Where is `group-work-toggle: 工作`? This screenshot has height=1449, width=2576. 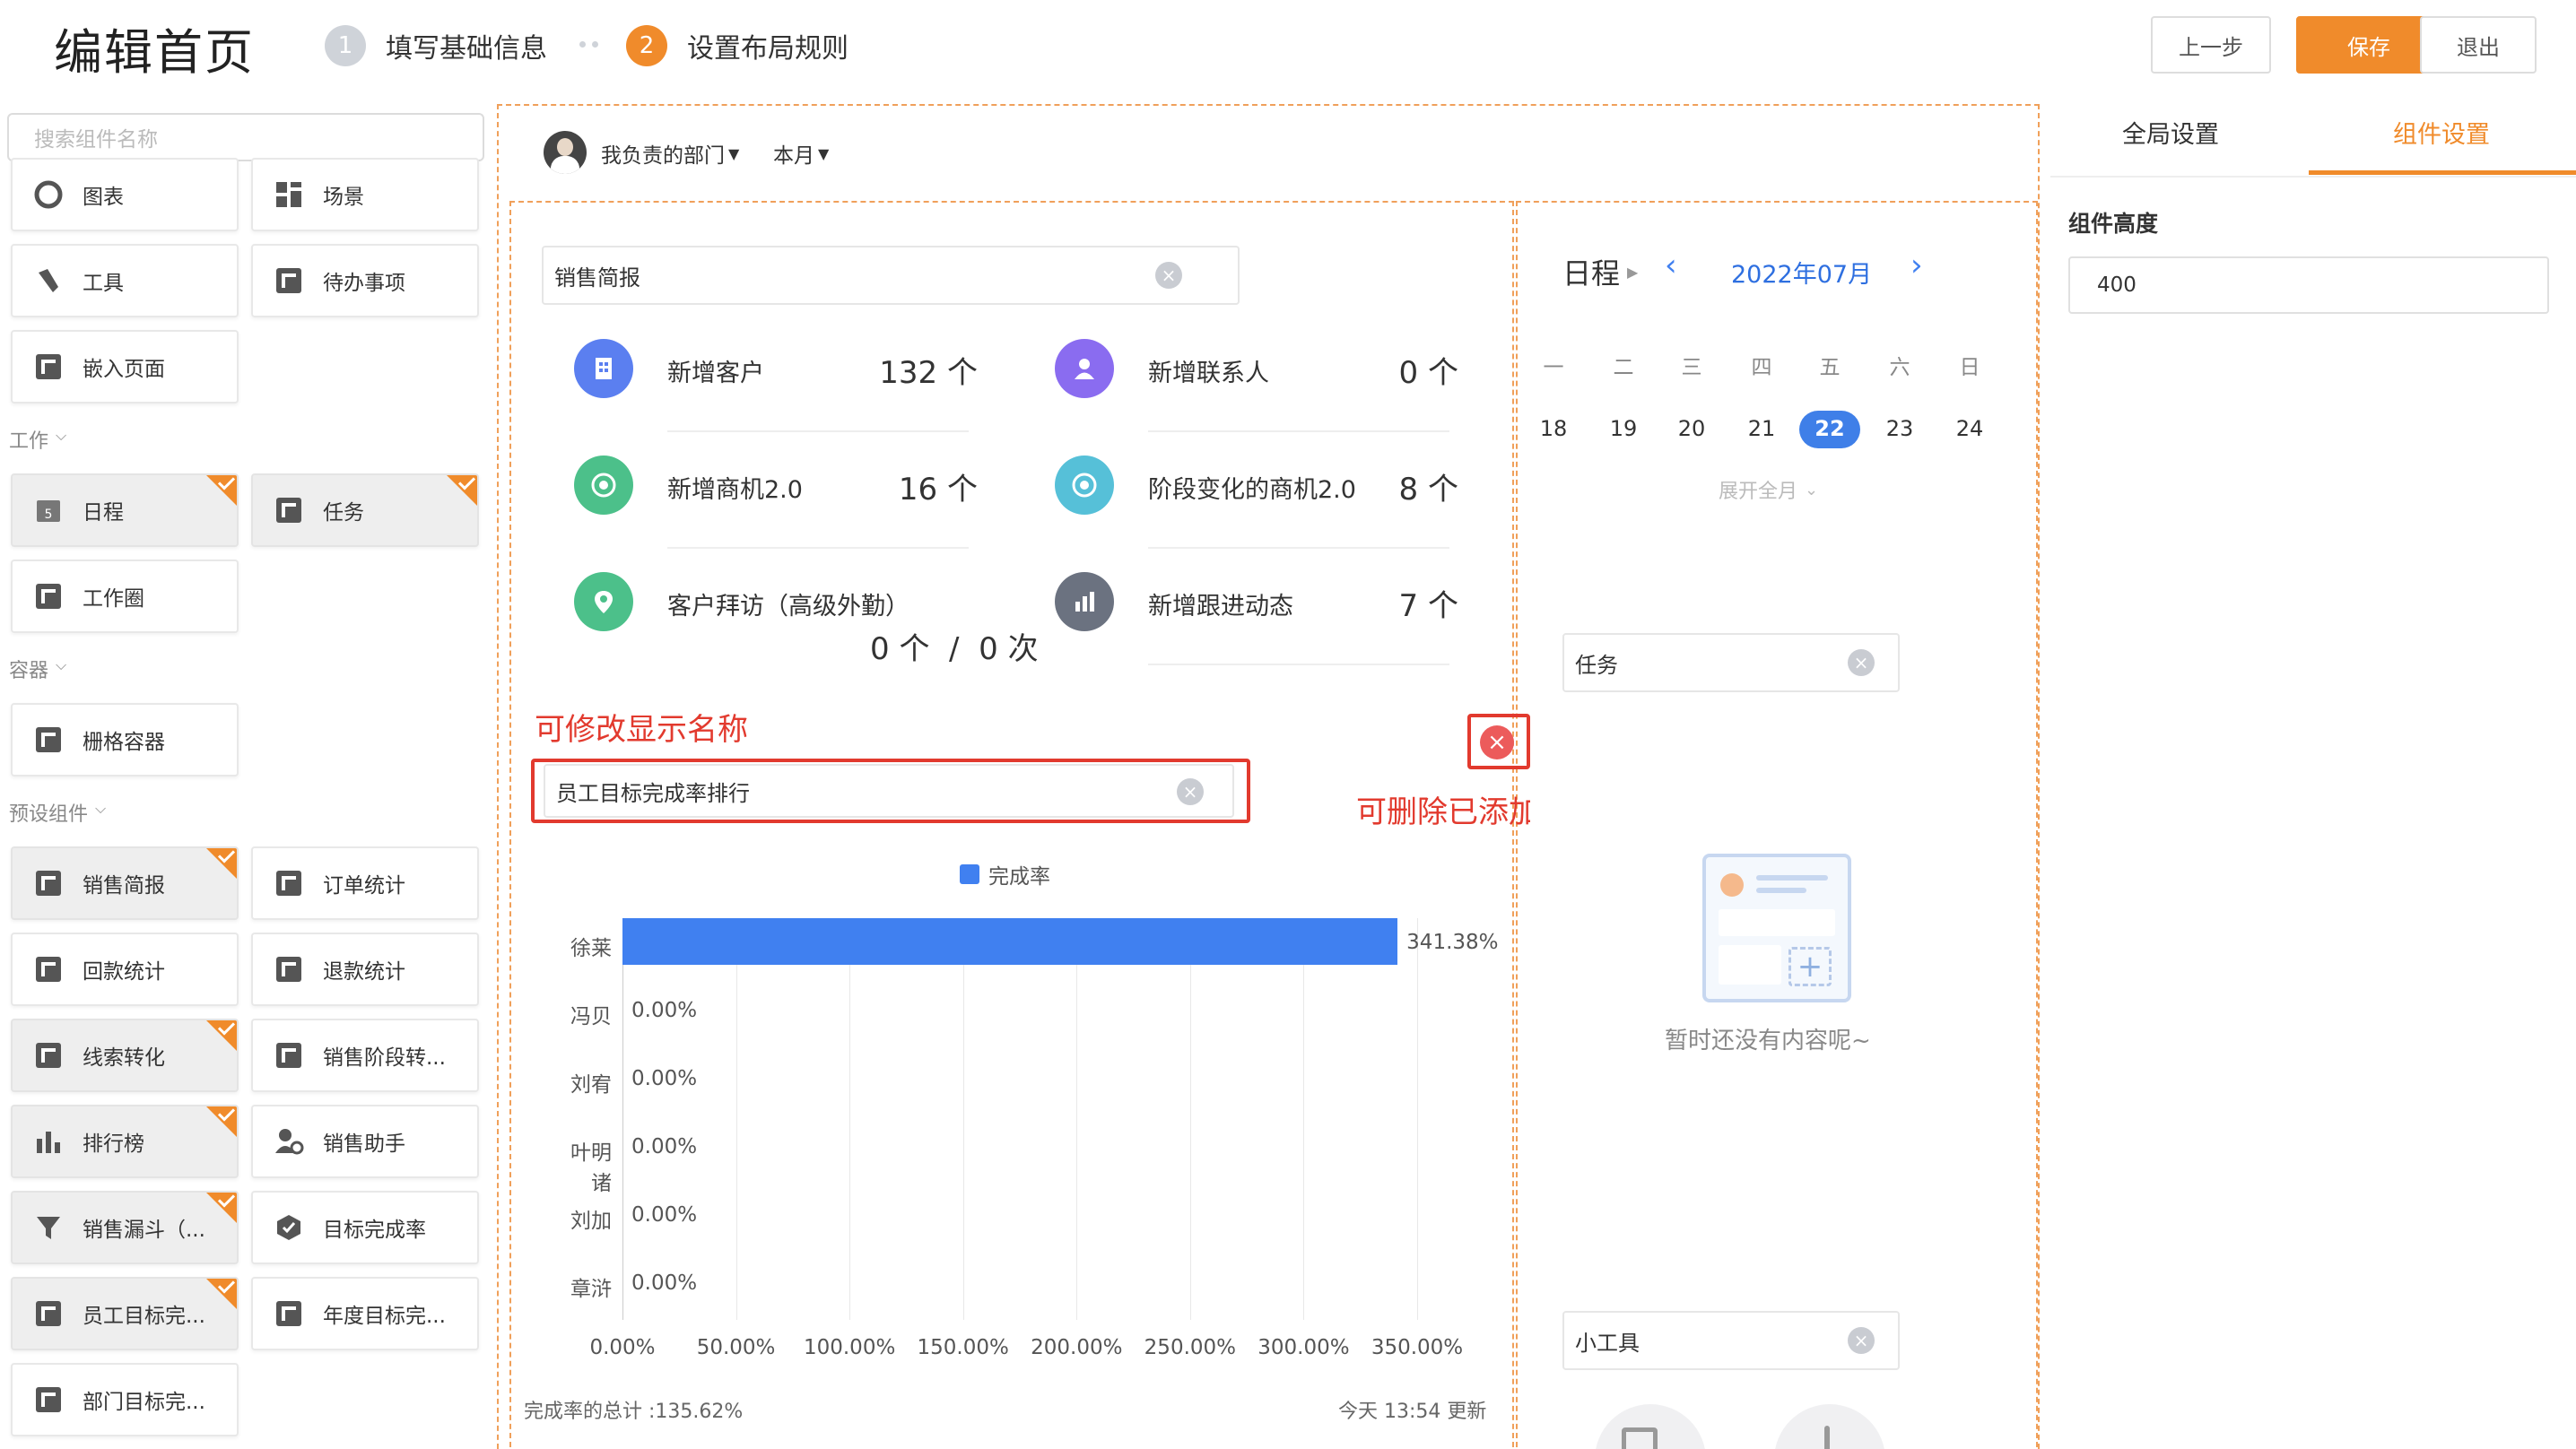
group-work-toggle: 工作 is located at coordinates (28, 439).